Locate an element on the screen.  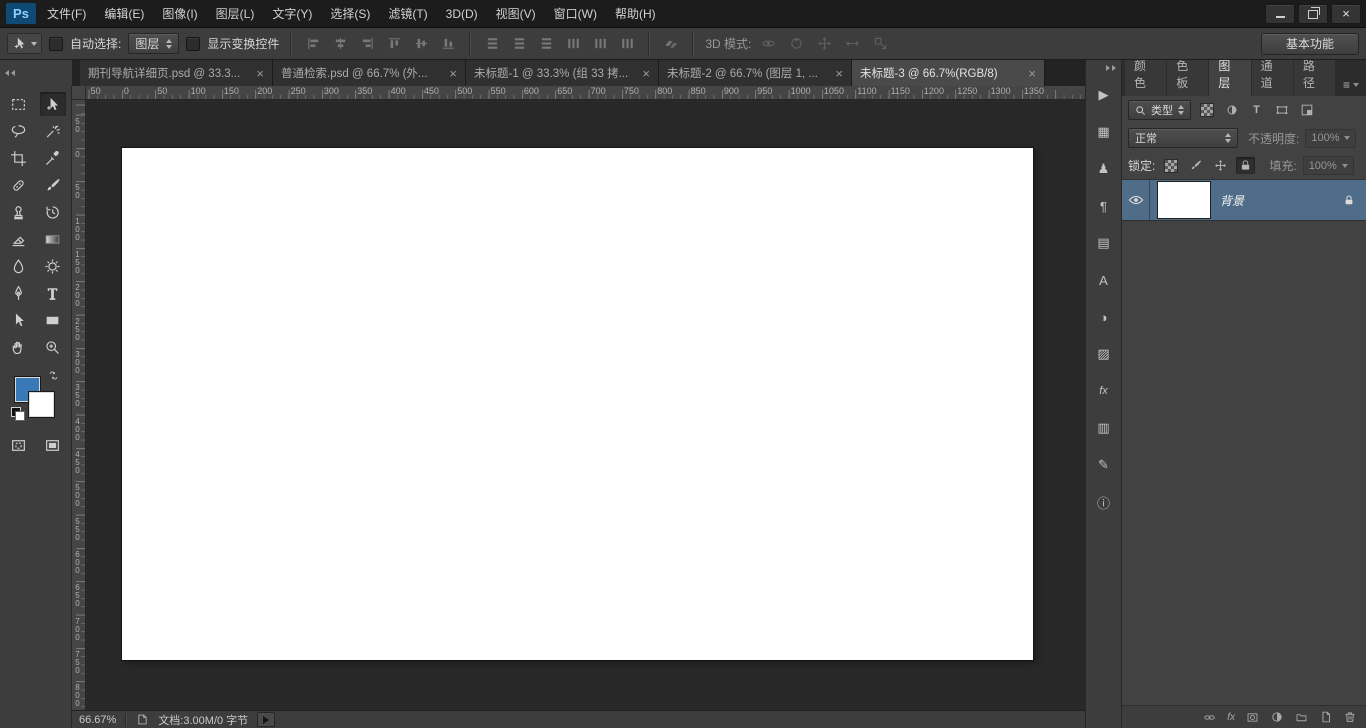
dodge-tool is located at coordinates (53, 266).